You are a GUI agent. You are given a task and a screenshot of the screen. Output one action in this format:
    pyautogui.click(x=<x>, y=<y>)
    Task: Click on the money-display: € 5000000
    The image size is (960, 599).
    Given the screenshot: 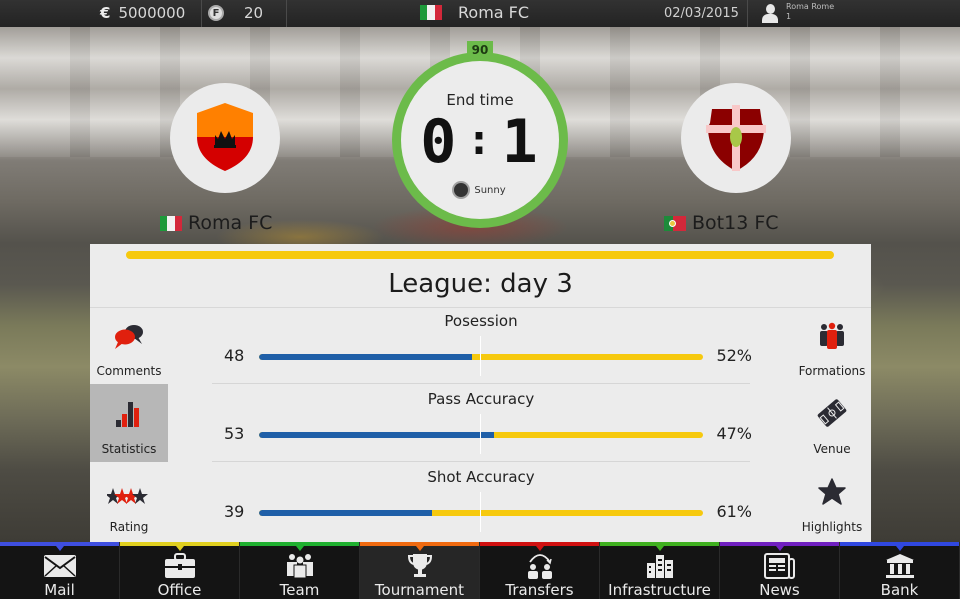 What is the action you would take?
    pyautogui.click(x=142, y=13)
    